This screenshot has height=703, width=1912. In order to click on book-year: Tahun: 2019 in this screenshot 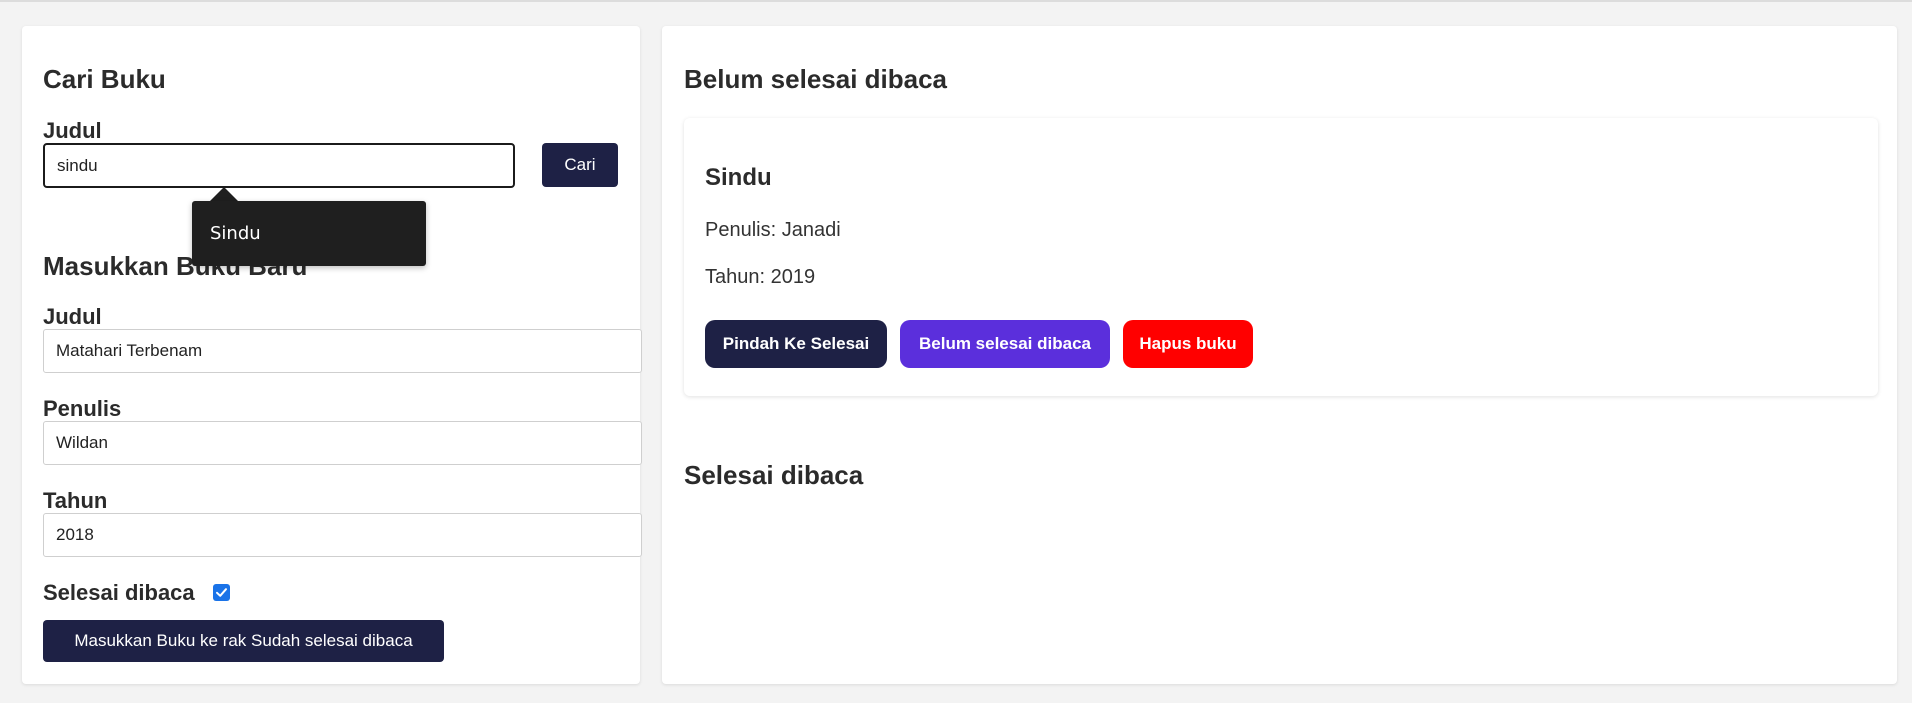, I will do `click(760, 277)`.